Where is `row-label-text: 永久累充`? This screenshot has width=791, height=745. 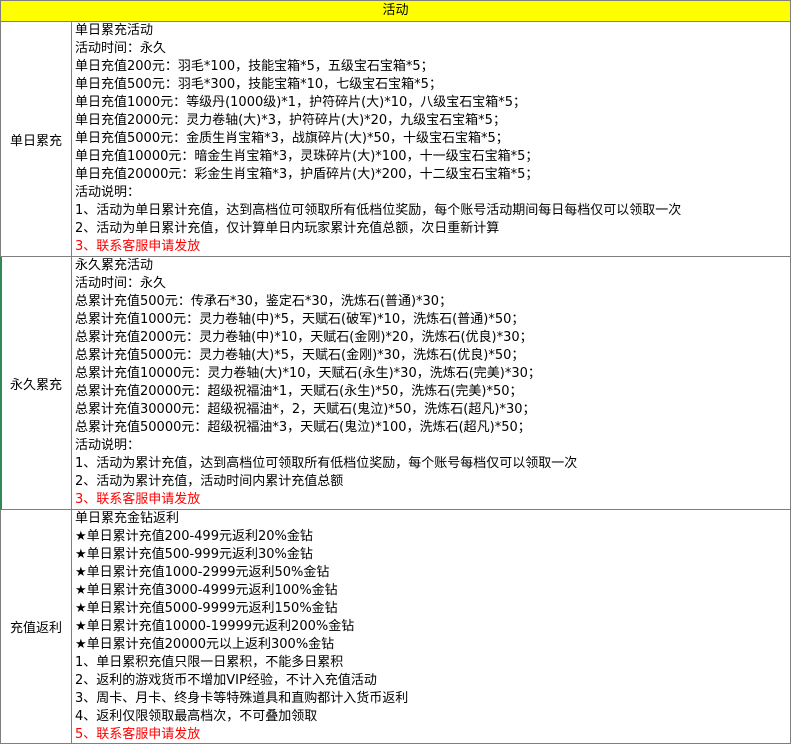
row-label-text: 永久累充 is located at coordinates (35, 385).